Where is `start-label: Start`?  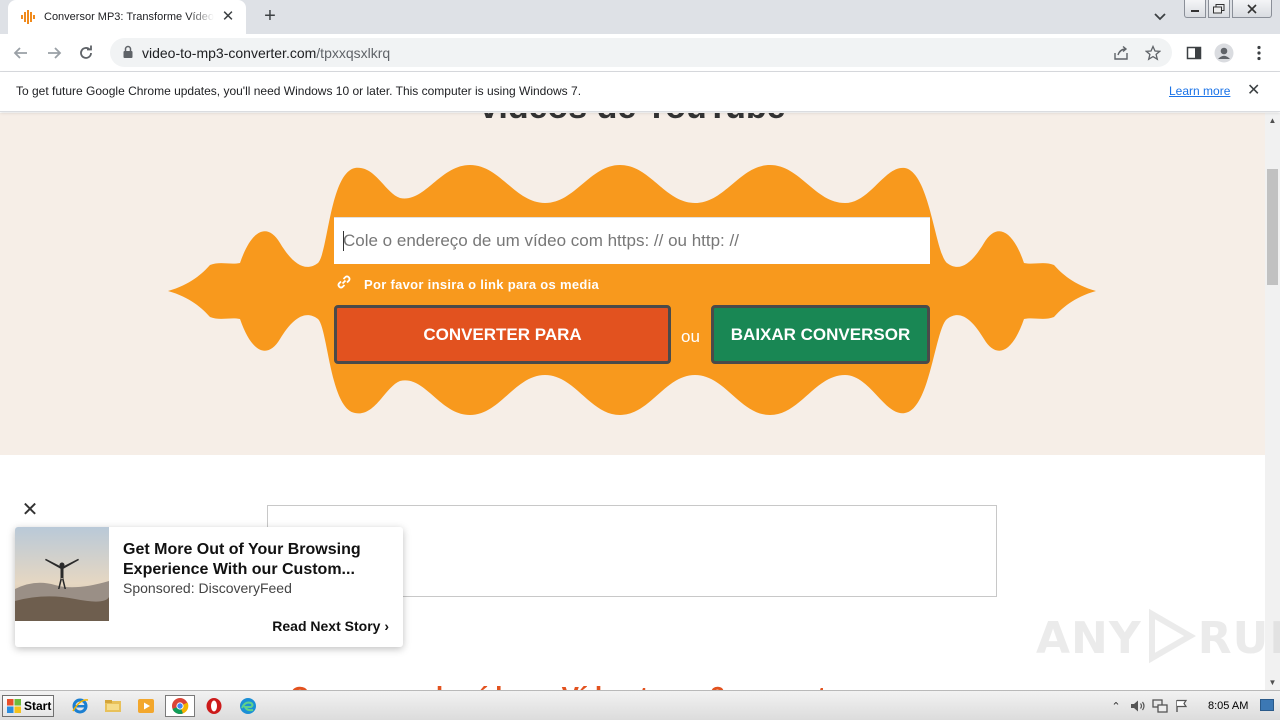 start-label: Start is located at coordinates (38, 706).